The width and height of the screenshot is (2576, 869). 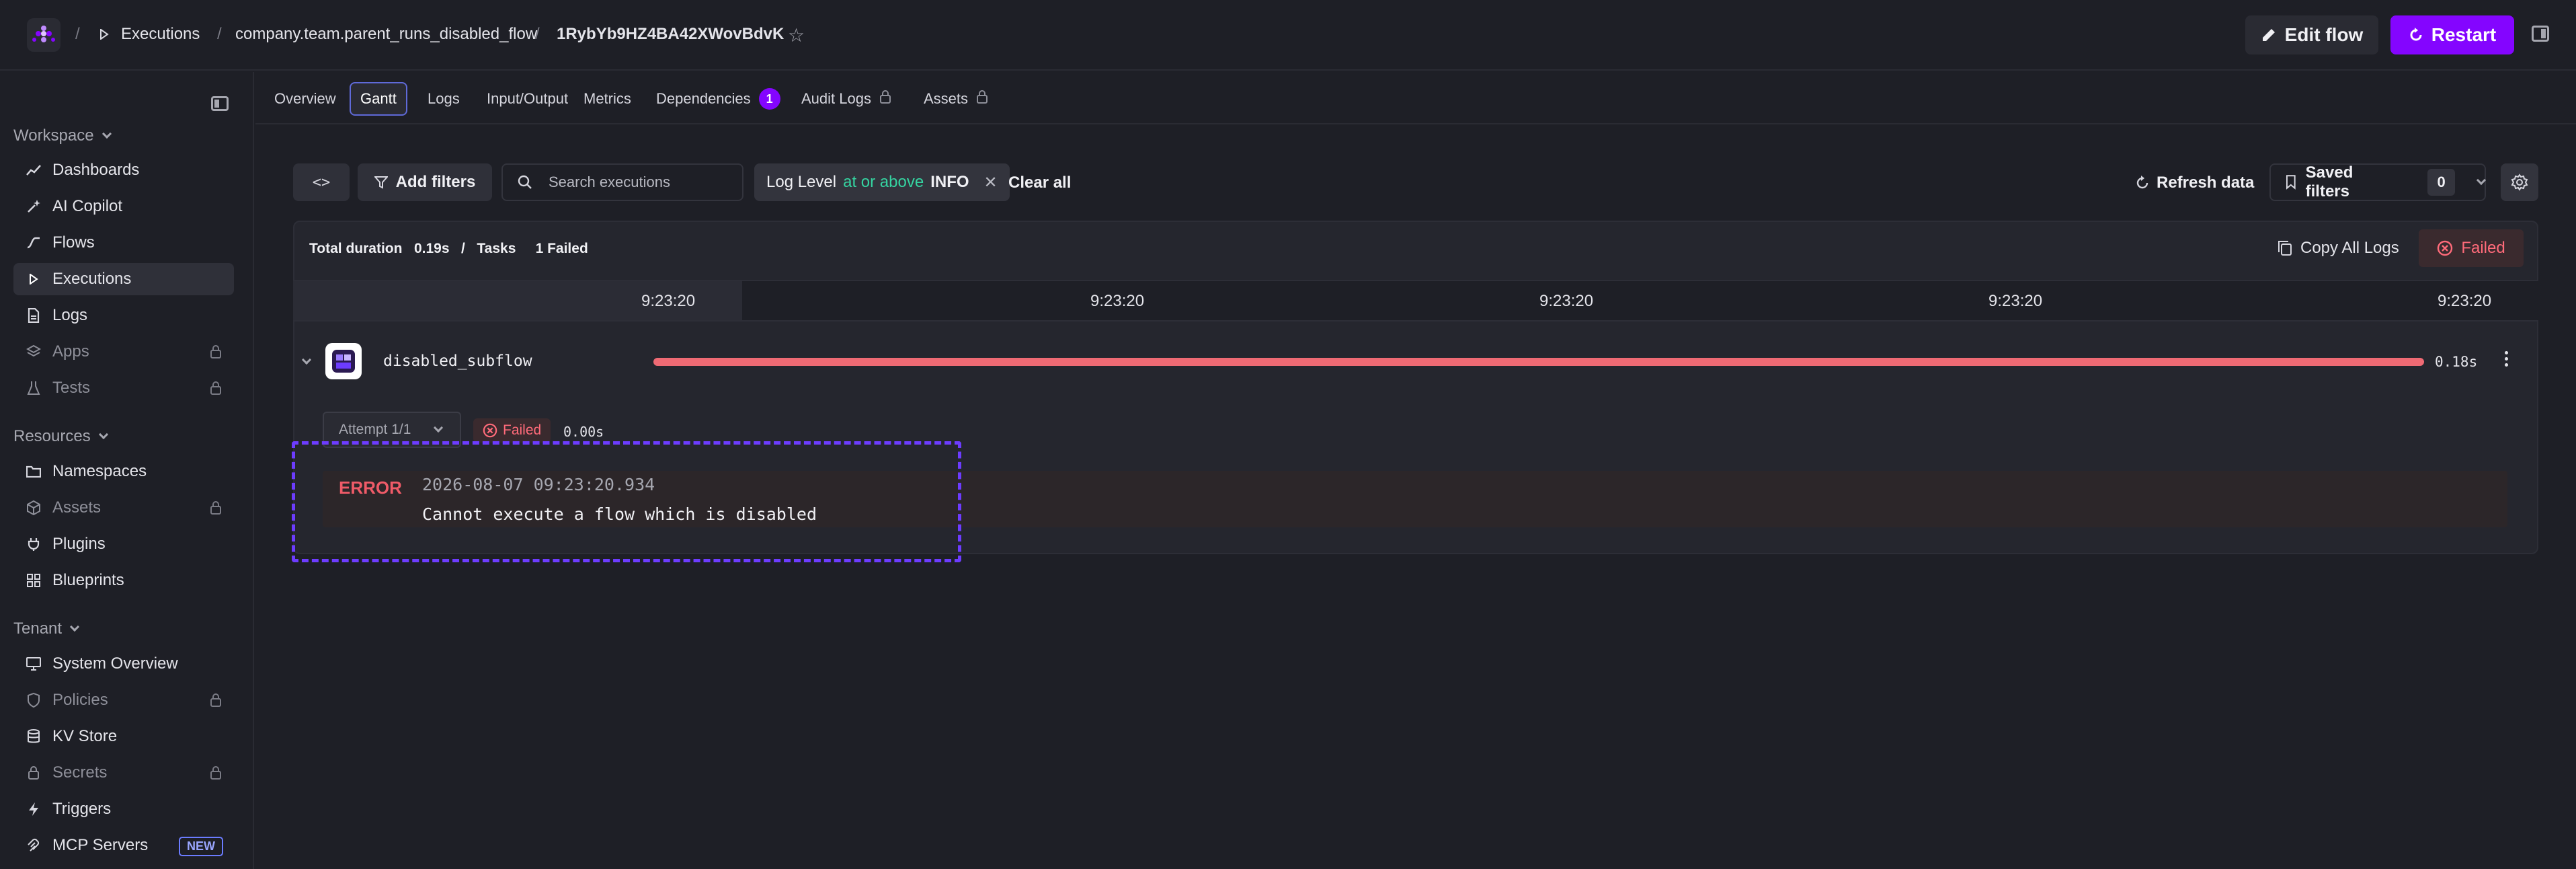 I want to click on refresh-data-button: Refresh data, so click(x=2194, y=183).